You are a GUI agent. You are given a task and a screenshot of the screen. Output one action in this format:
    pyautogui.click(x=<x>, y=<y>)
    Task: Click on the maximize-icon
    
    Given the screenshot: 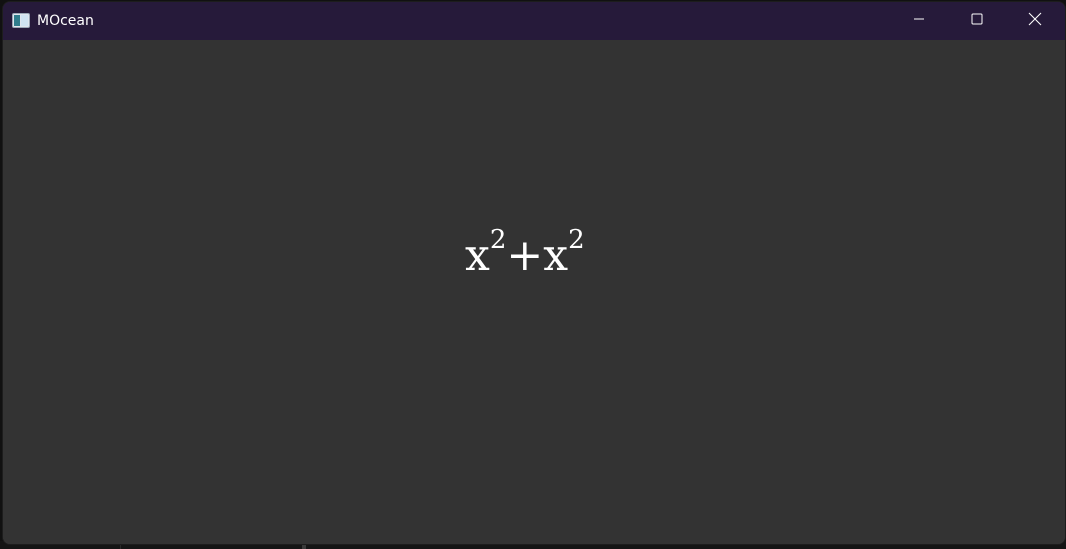 What is the action you would take?
    pyautogui.click(x=977, y=21)
    